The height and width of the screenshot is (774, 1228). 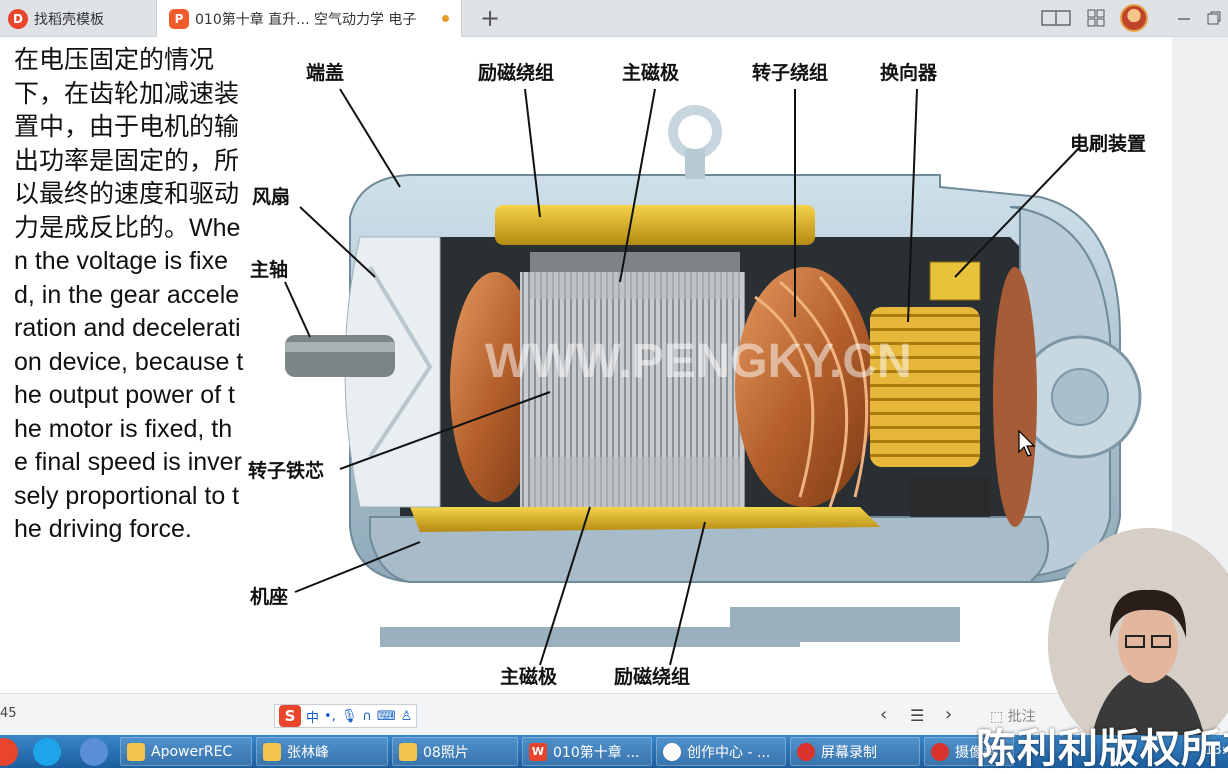 I want to click on minimize-icon, so click(x=1184, y=18).